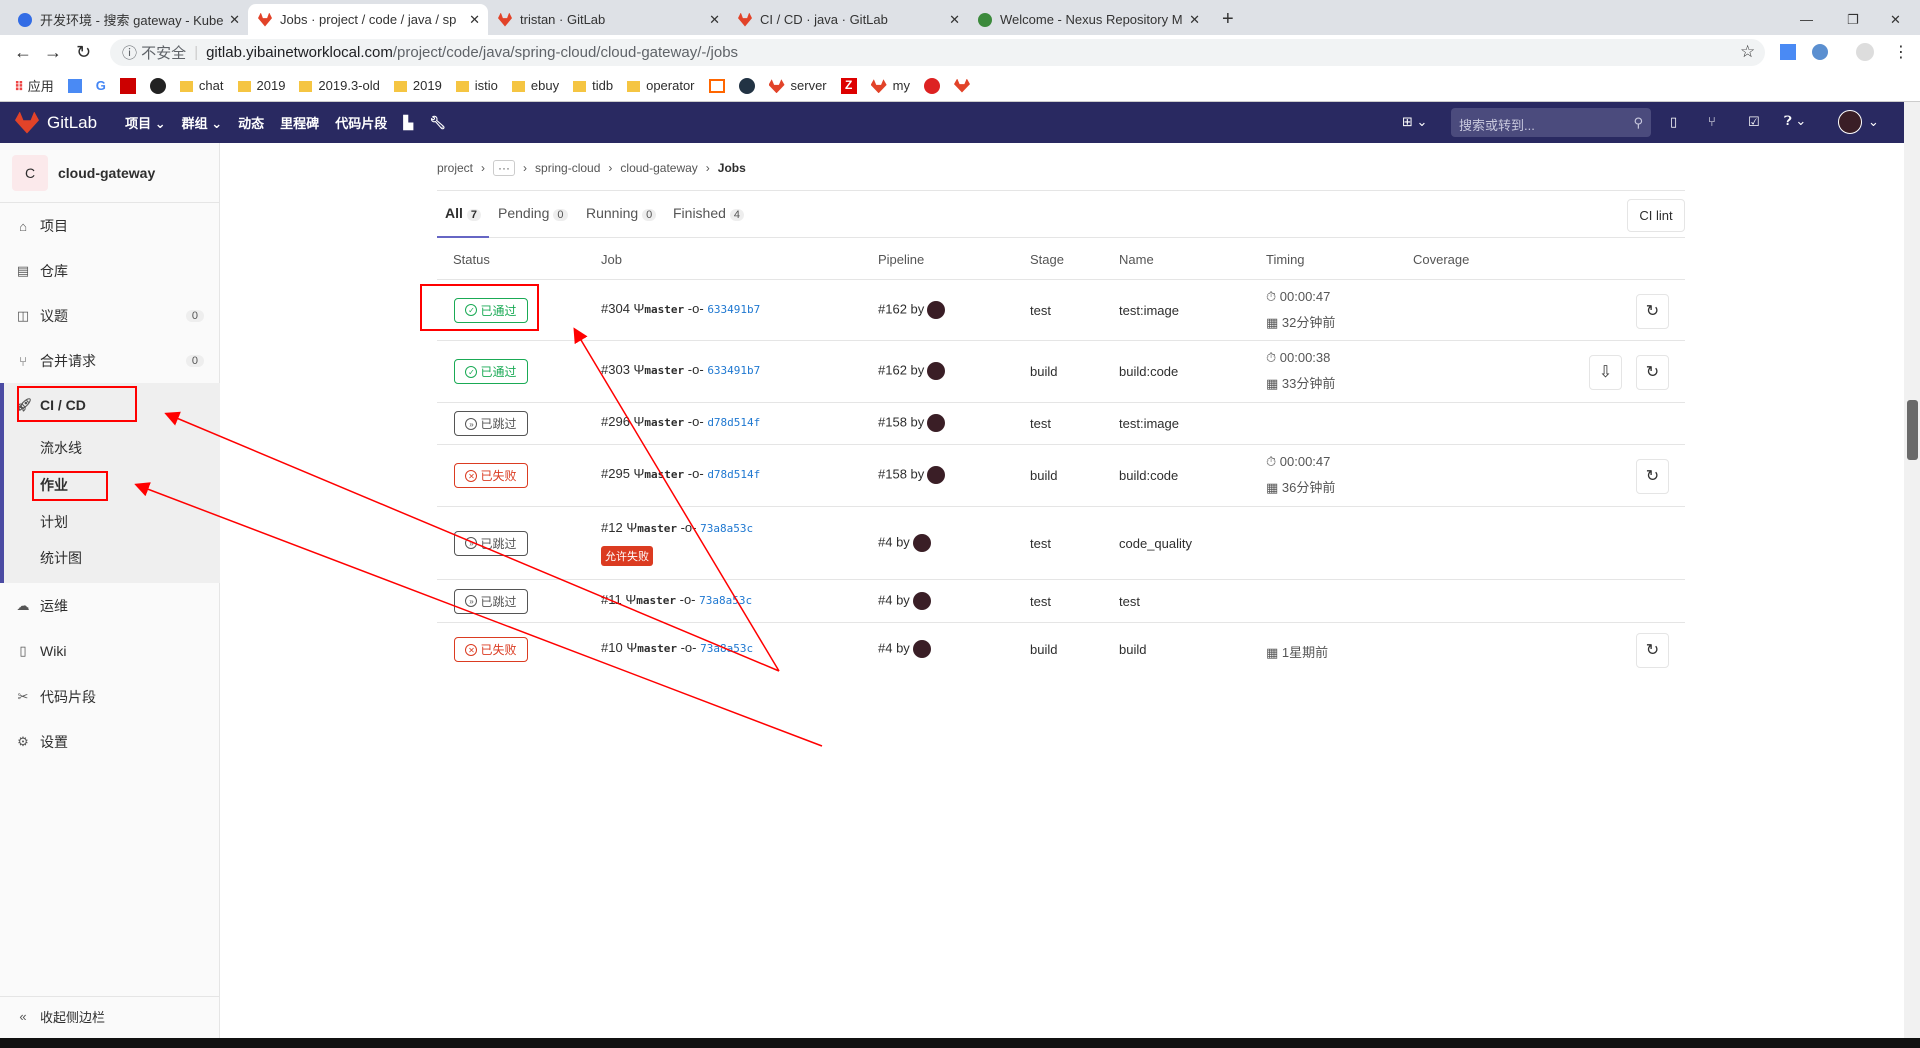 This screenshot has height=1048, width=1920. Describe the element at coordinates (676, 499) in the screenshot. I see `arrow-to-status` at that location.